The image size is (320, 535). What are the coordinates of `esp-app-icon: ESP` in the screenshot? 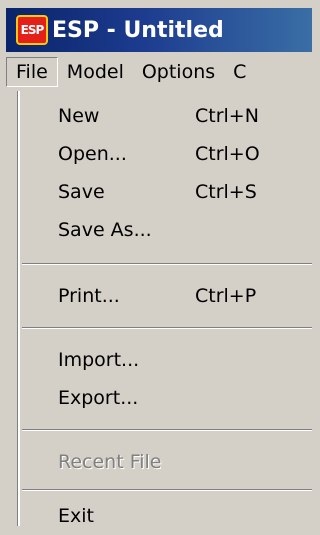 It's located at (32, 30).